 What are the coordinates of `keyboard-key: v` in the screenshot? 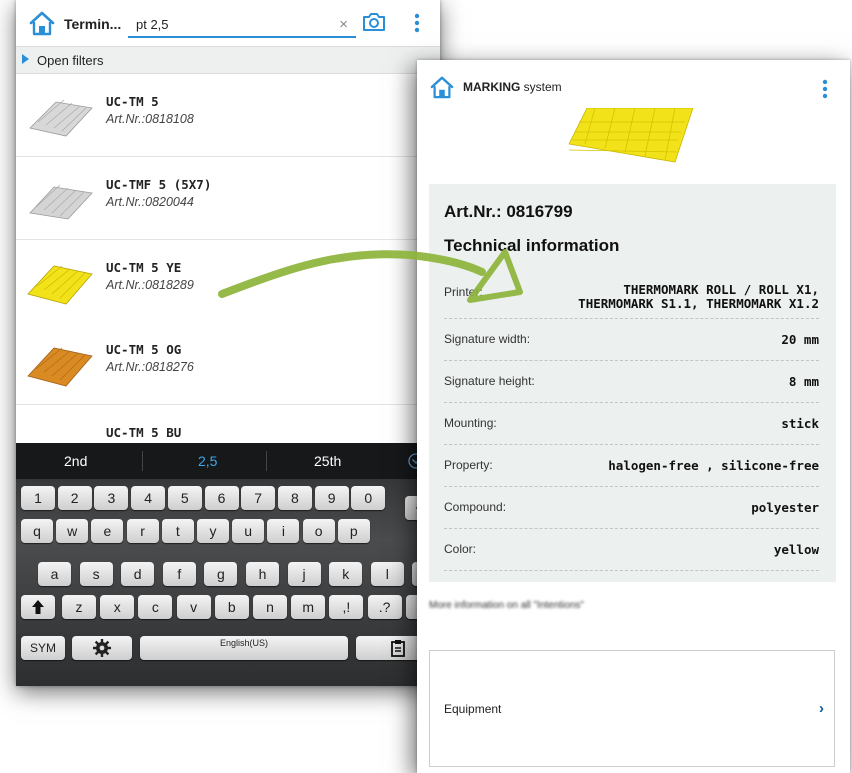 It's located at (193, 607).